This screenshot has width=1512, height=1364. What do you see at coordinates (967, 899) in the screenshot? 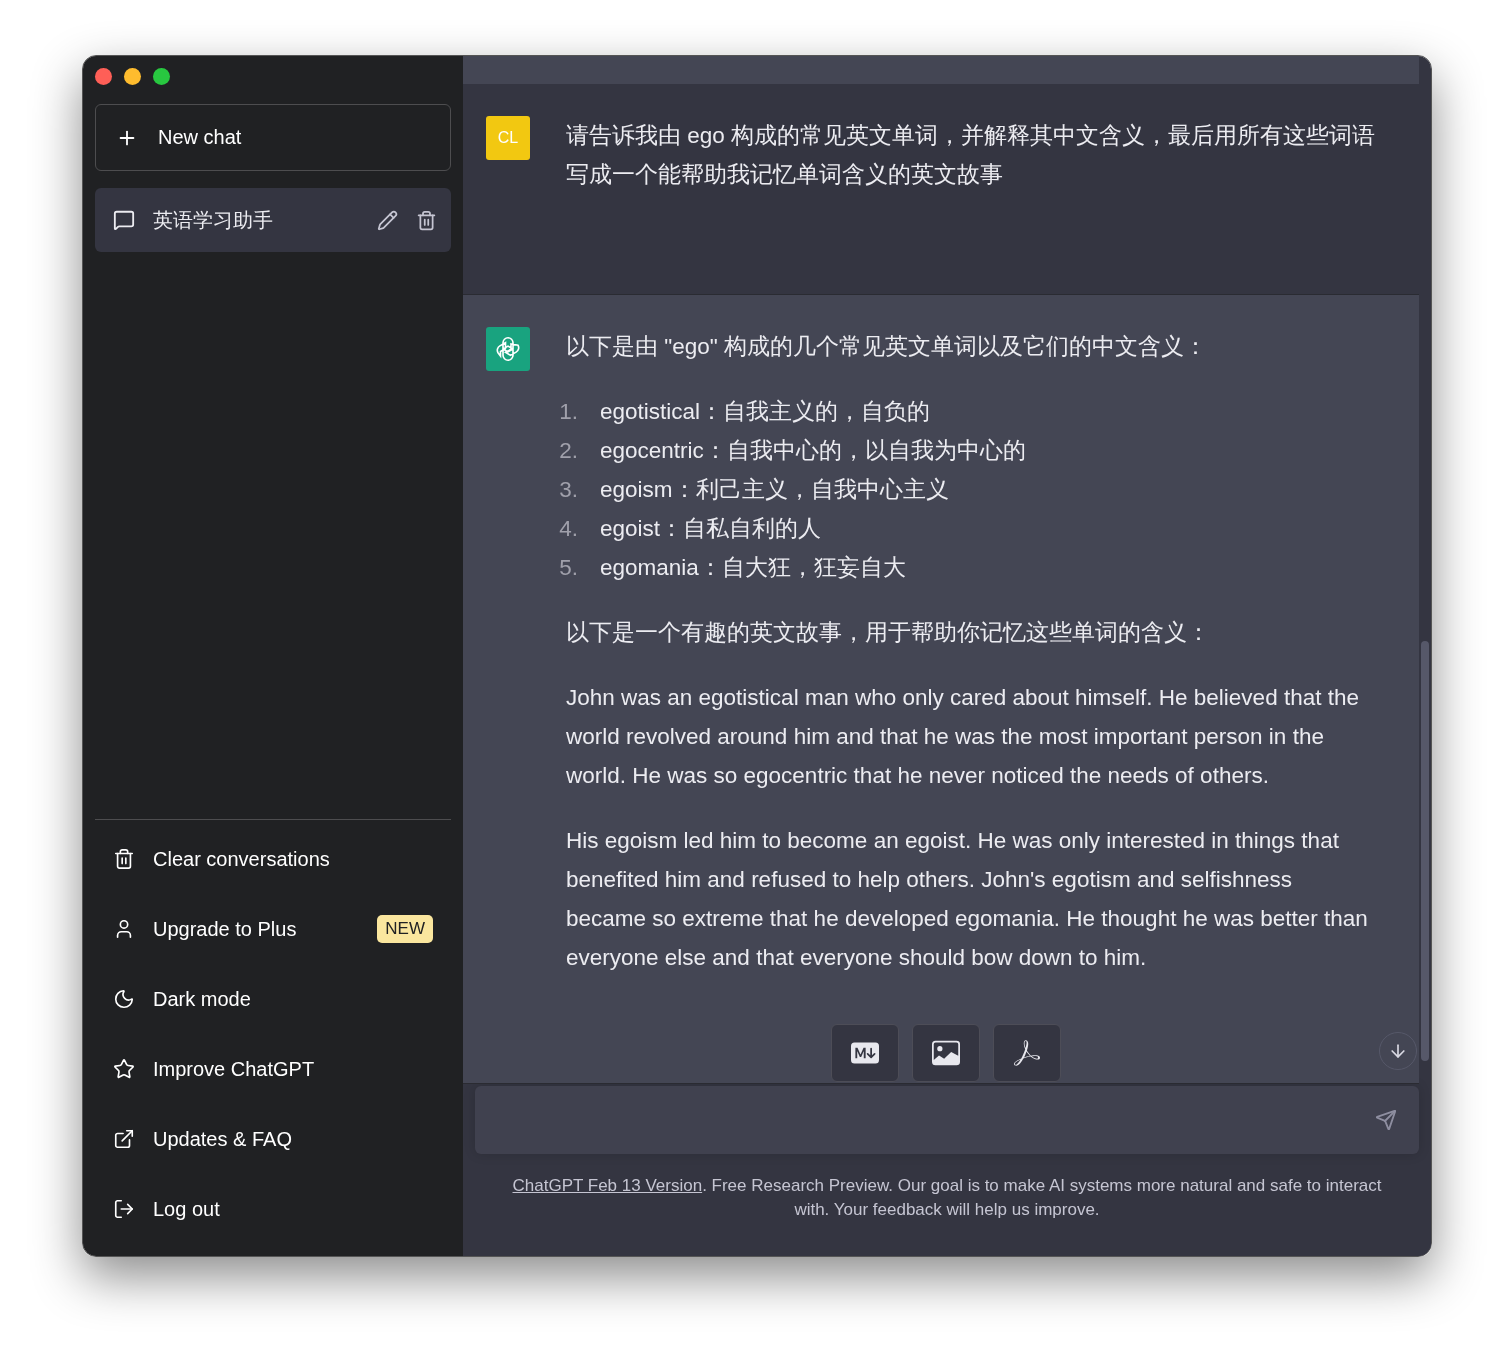
I see `message-text: His egoism led him to become an egoist. He was only interested in things that benefited him and refused to help others. John's egotism and selfishness became so extreme that he developed egomania. He thought he was better than everyone else and that everyone should bow down to him.` at bounding box center [967, 899].